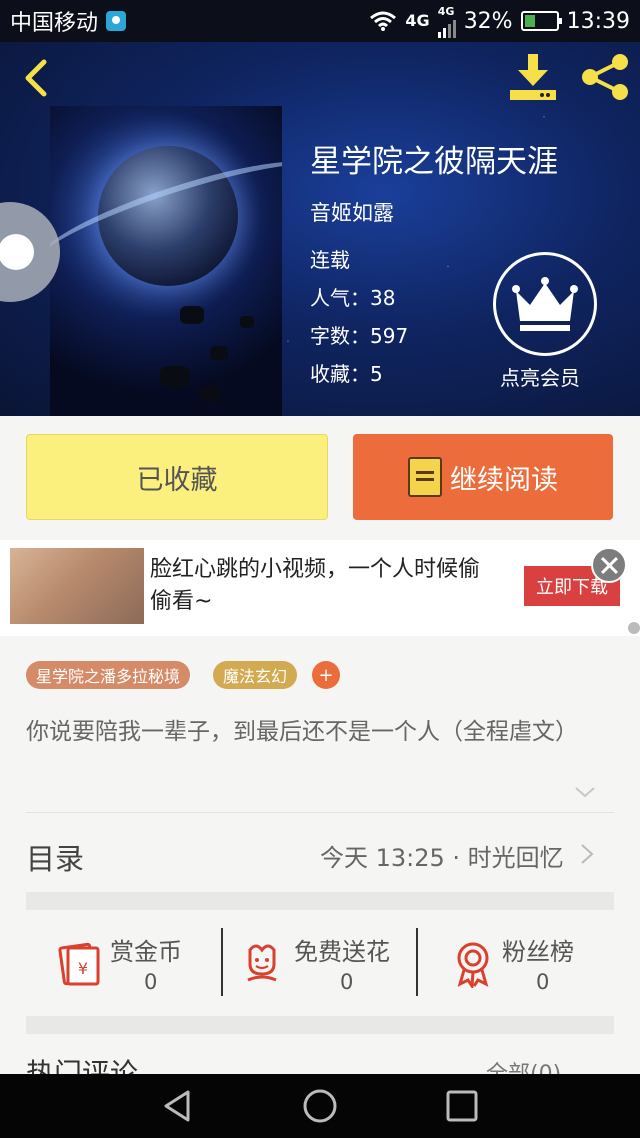  What do you see at coordinates (255, 675) in the screenshot?
I see `tag-item: 魔法玄幻` at bounding box center [255, 675].